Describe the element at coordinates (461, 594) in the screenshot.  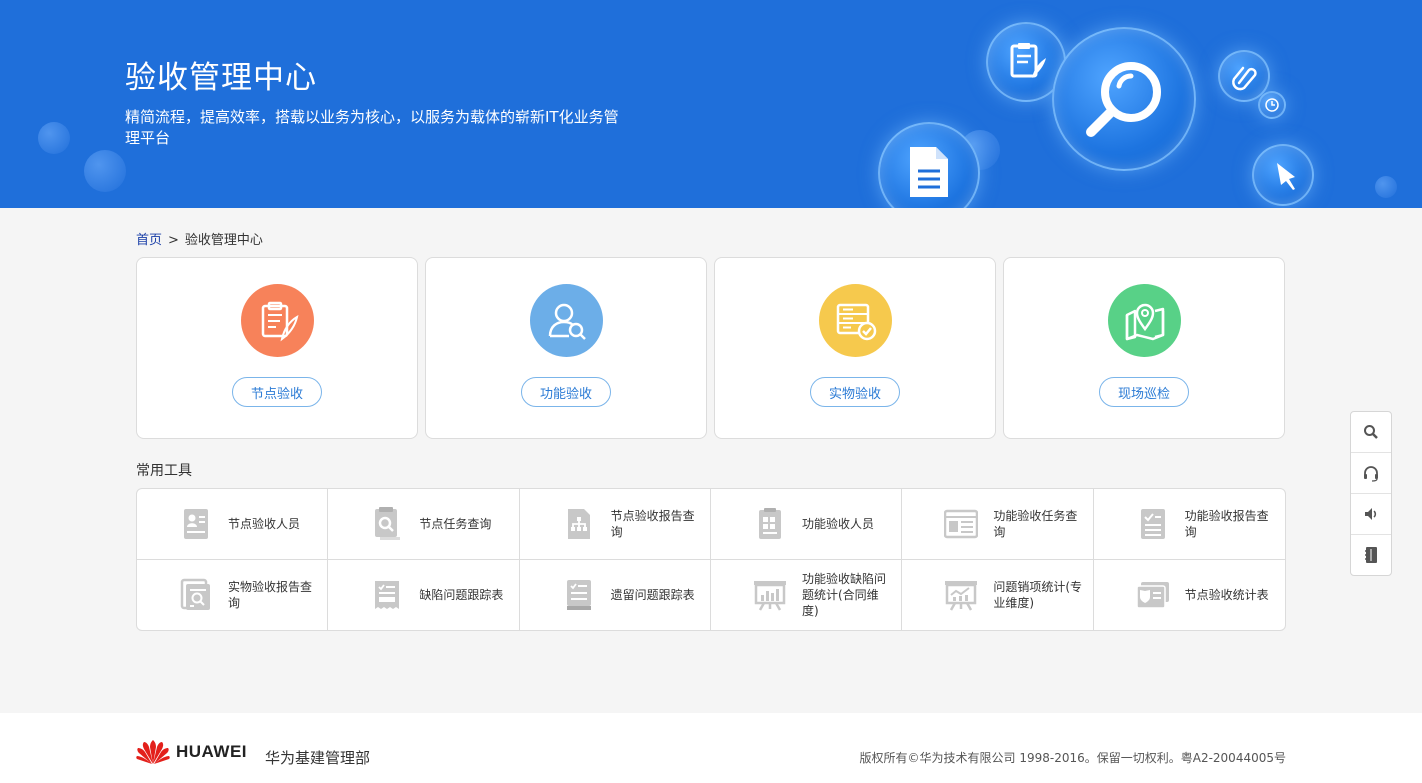
I see `tool-label: 缺陷问题跟踪表` at that location.